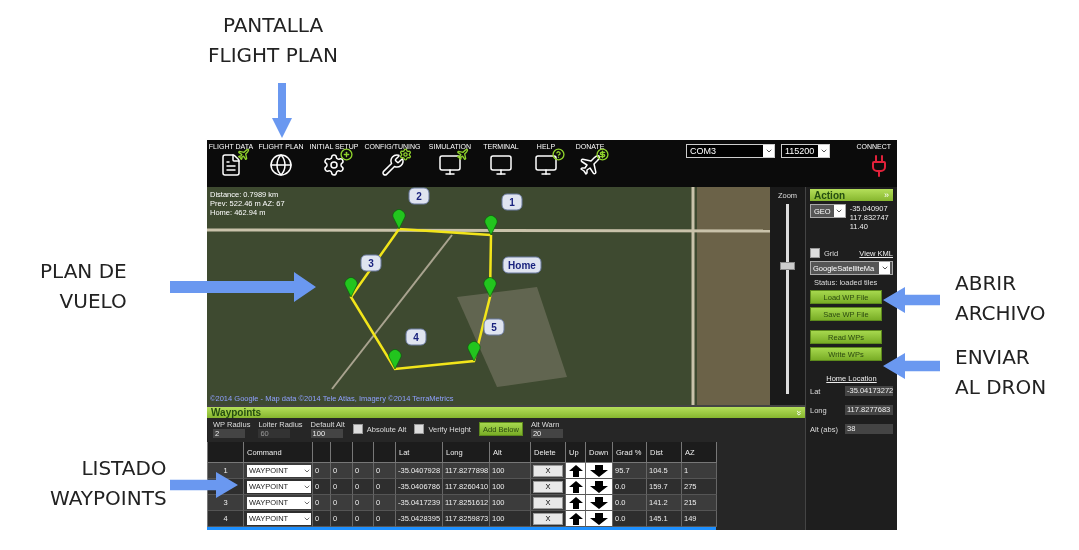 The image size is (1079, 550). I want to click on waypoint-label: 5, so click(494, 327).